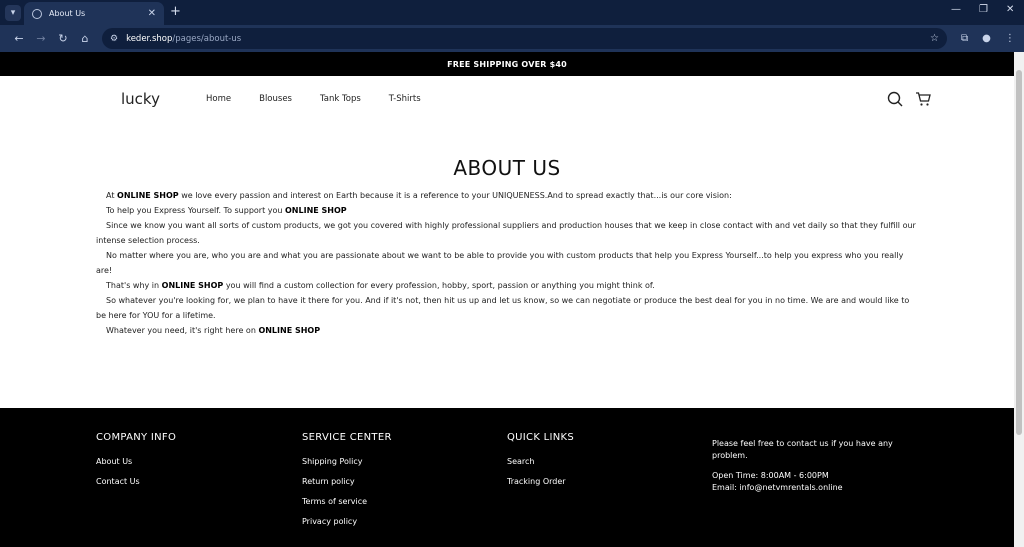 The height and width of the screenshot is (547, 1024). Describe the element at coordinates (1010, 38) in the screenshot. I see `more-menu-icon: ⋮` at that location.